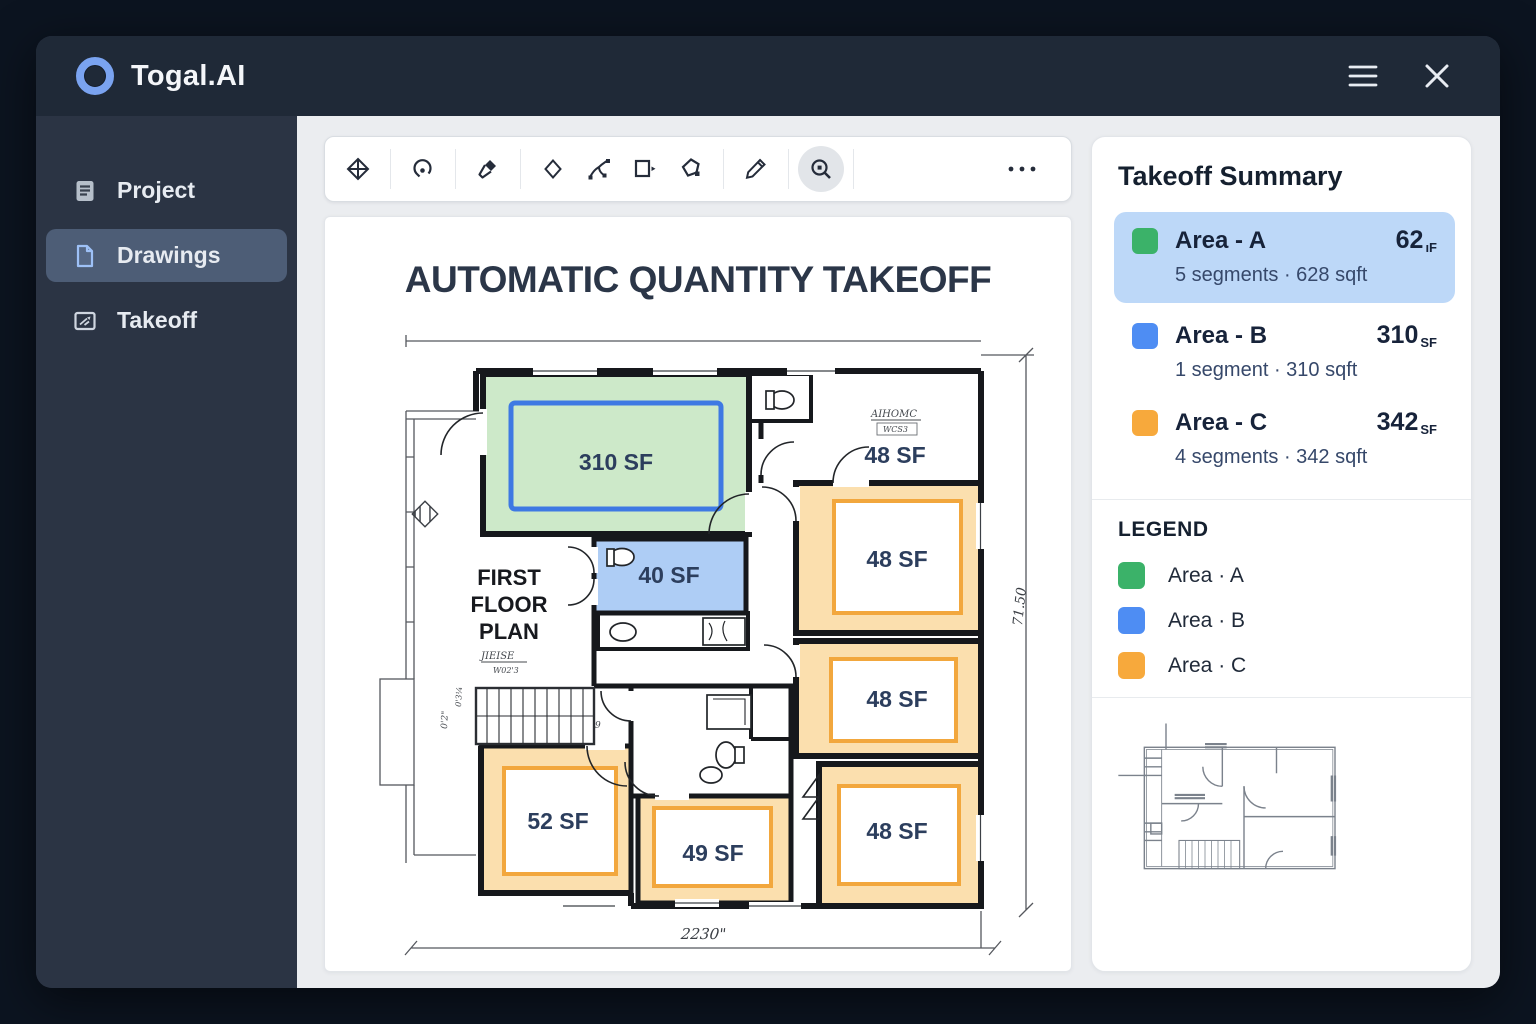 Image resolution: width=1536 pixels, height=1024 pixels. Describe the element at coordinates (1406, 335) in the screenshot. I see `area-value: 310 SF` at that location.